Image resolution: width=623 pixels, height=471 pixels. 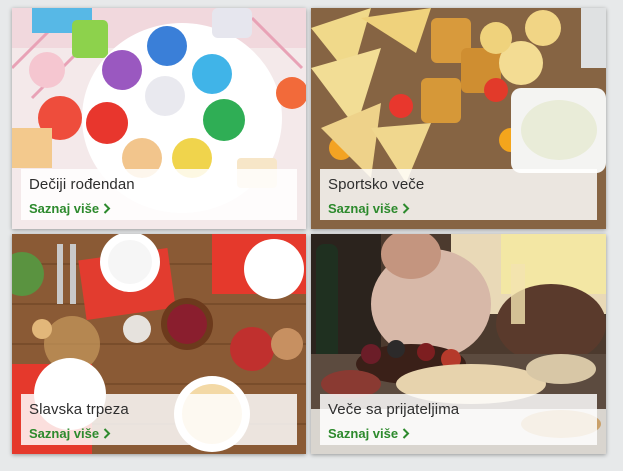 I want to click on card-title: Veče sa prijateljima, so click(x=394, y=409).